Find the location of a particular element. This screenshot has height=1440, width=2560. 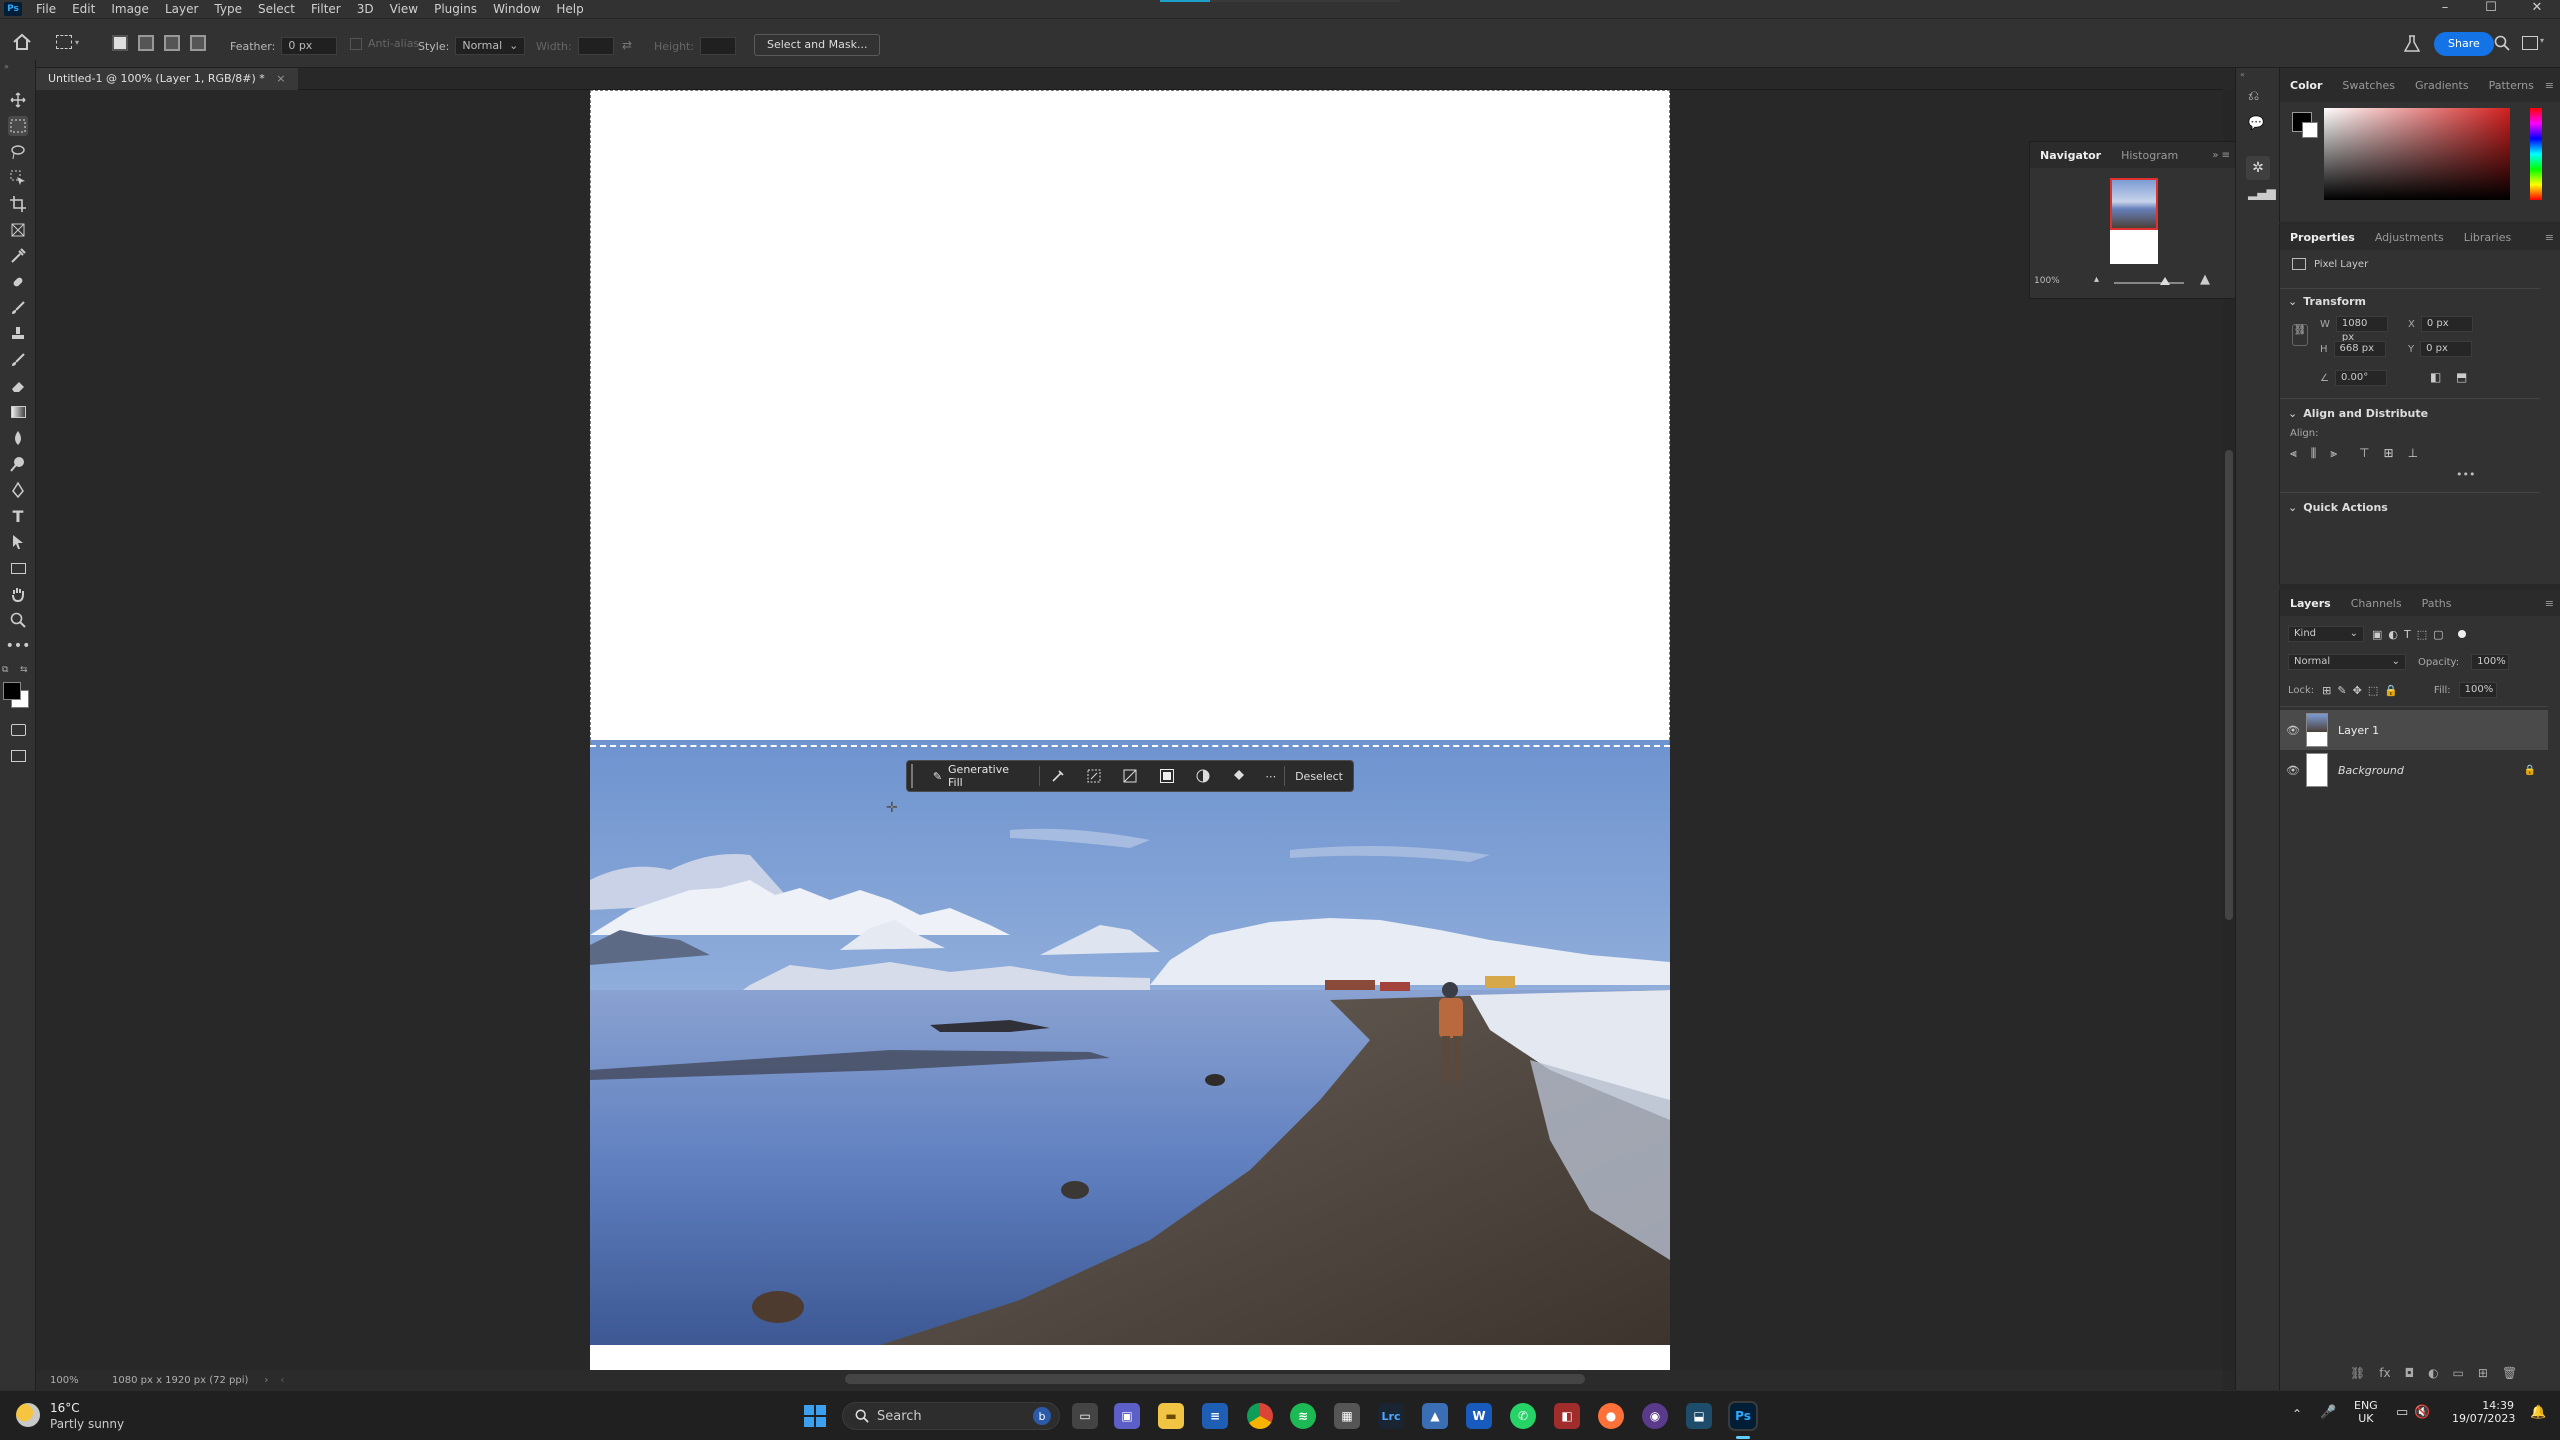

foreground-color-swatch is located at coordinates (12, 691).